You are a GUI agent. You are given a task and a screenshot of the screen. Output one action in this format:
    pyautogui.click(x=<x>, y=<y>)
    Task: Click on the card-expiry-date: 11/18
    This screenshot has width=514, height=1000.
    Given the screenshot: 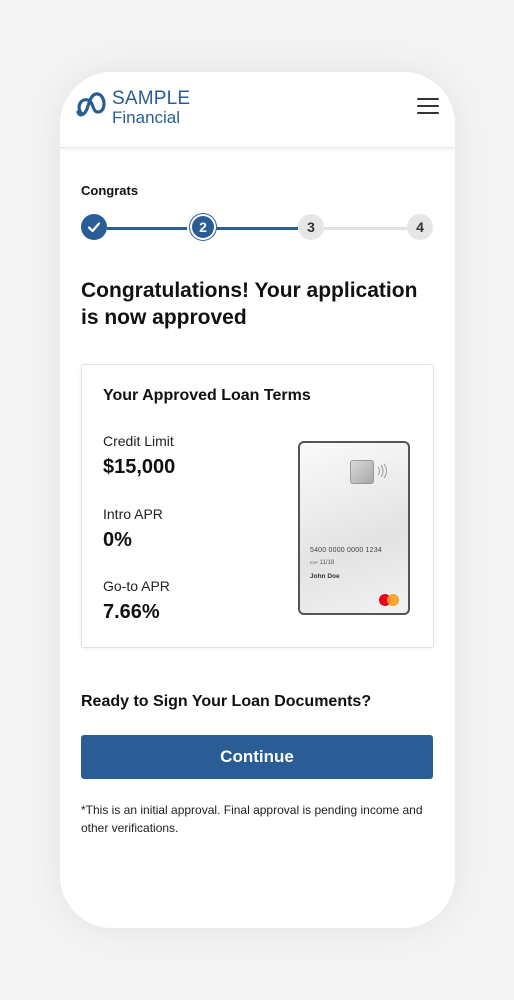 What is the action you would take?
    pyautogui.click(x=327, y=563)
    